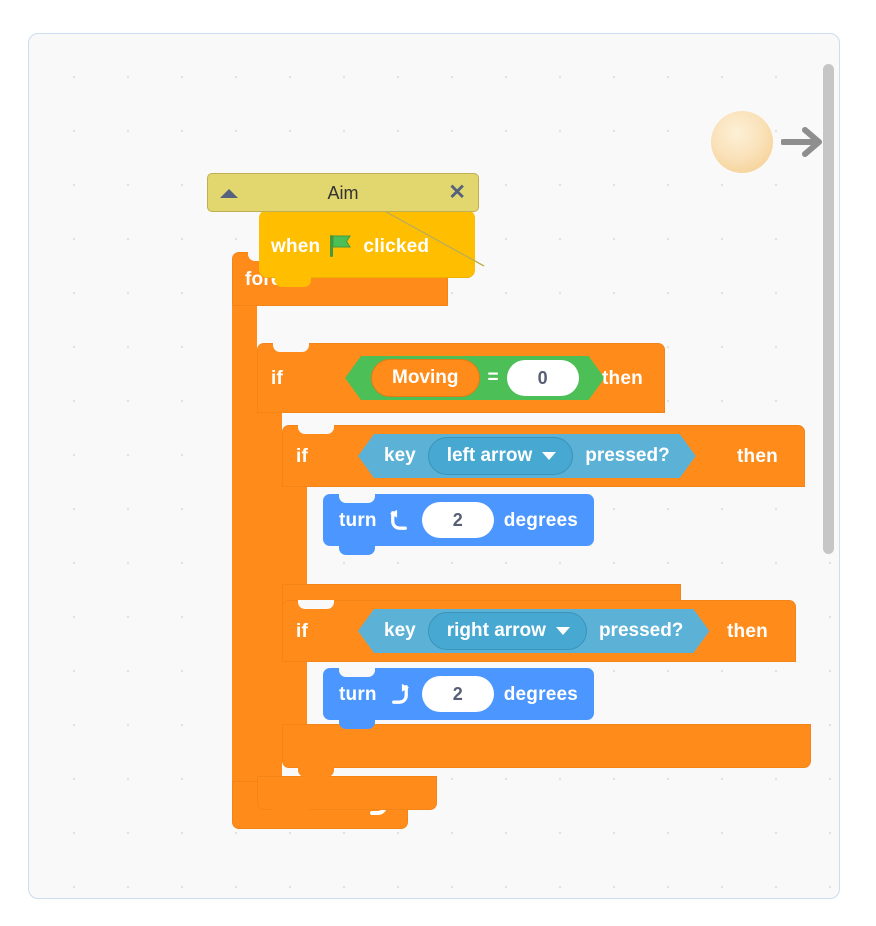 The image size is (876, 926). I want to click on turn-counterclockwise-icon, so click(398, 519).